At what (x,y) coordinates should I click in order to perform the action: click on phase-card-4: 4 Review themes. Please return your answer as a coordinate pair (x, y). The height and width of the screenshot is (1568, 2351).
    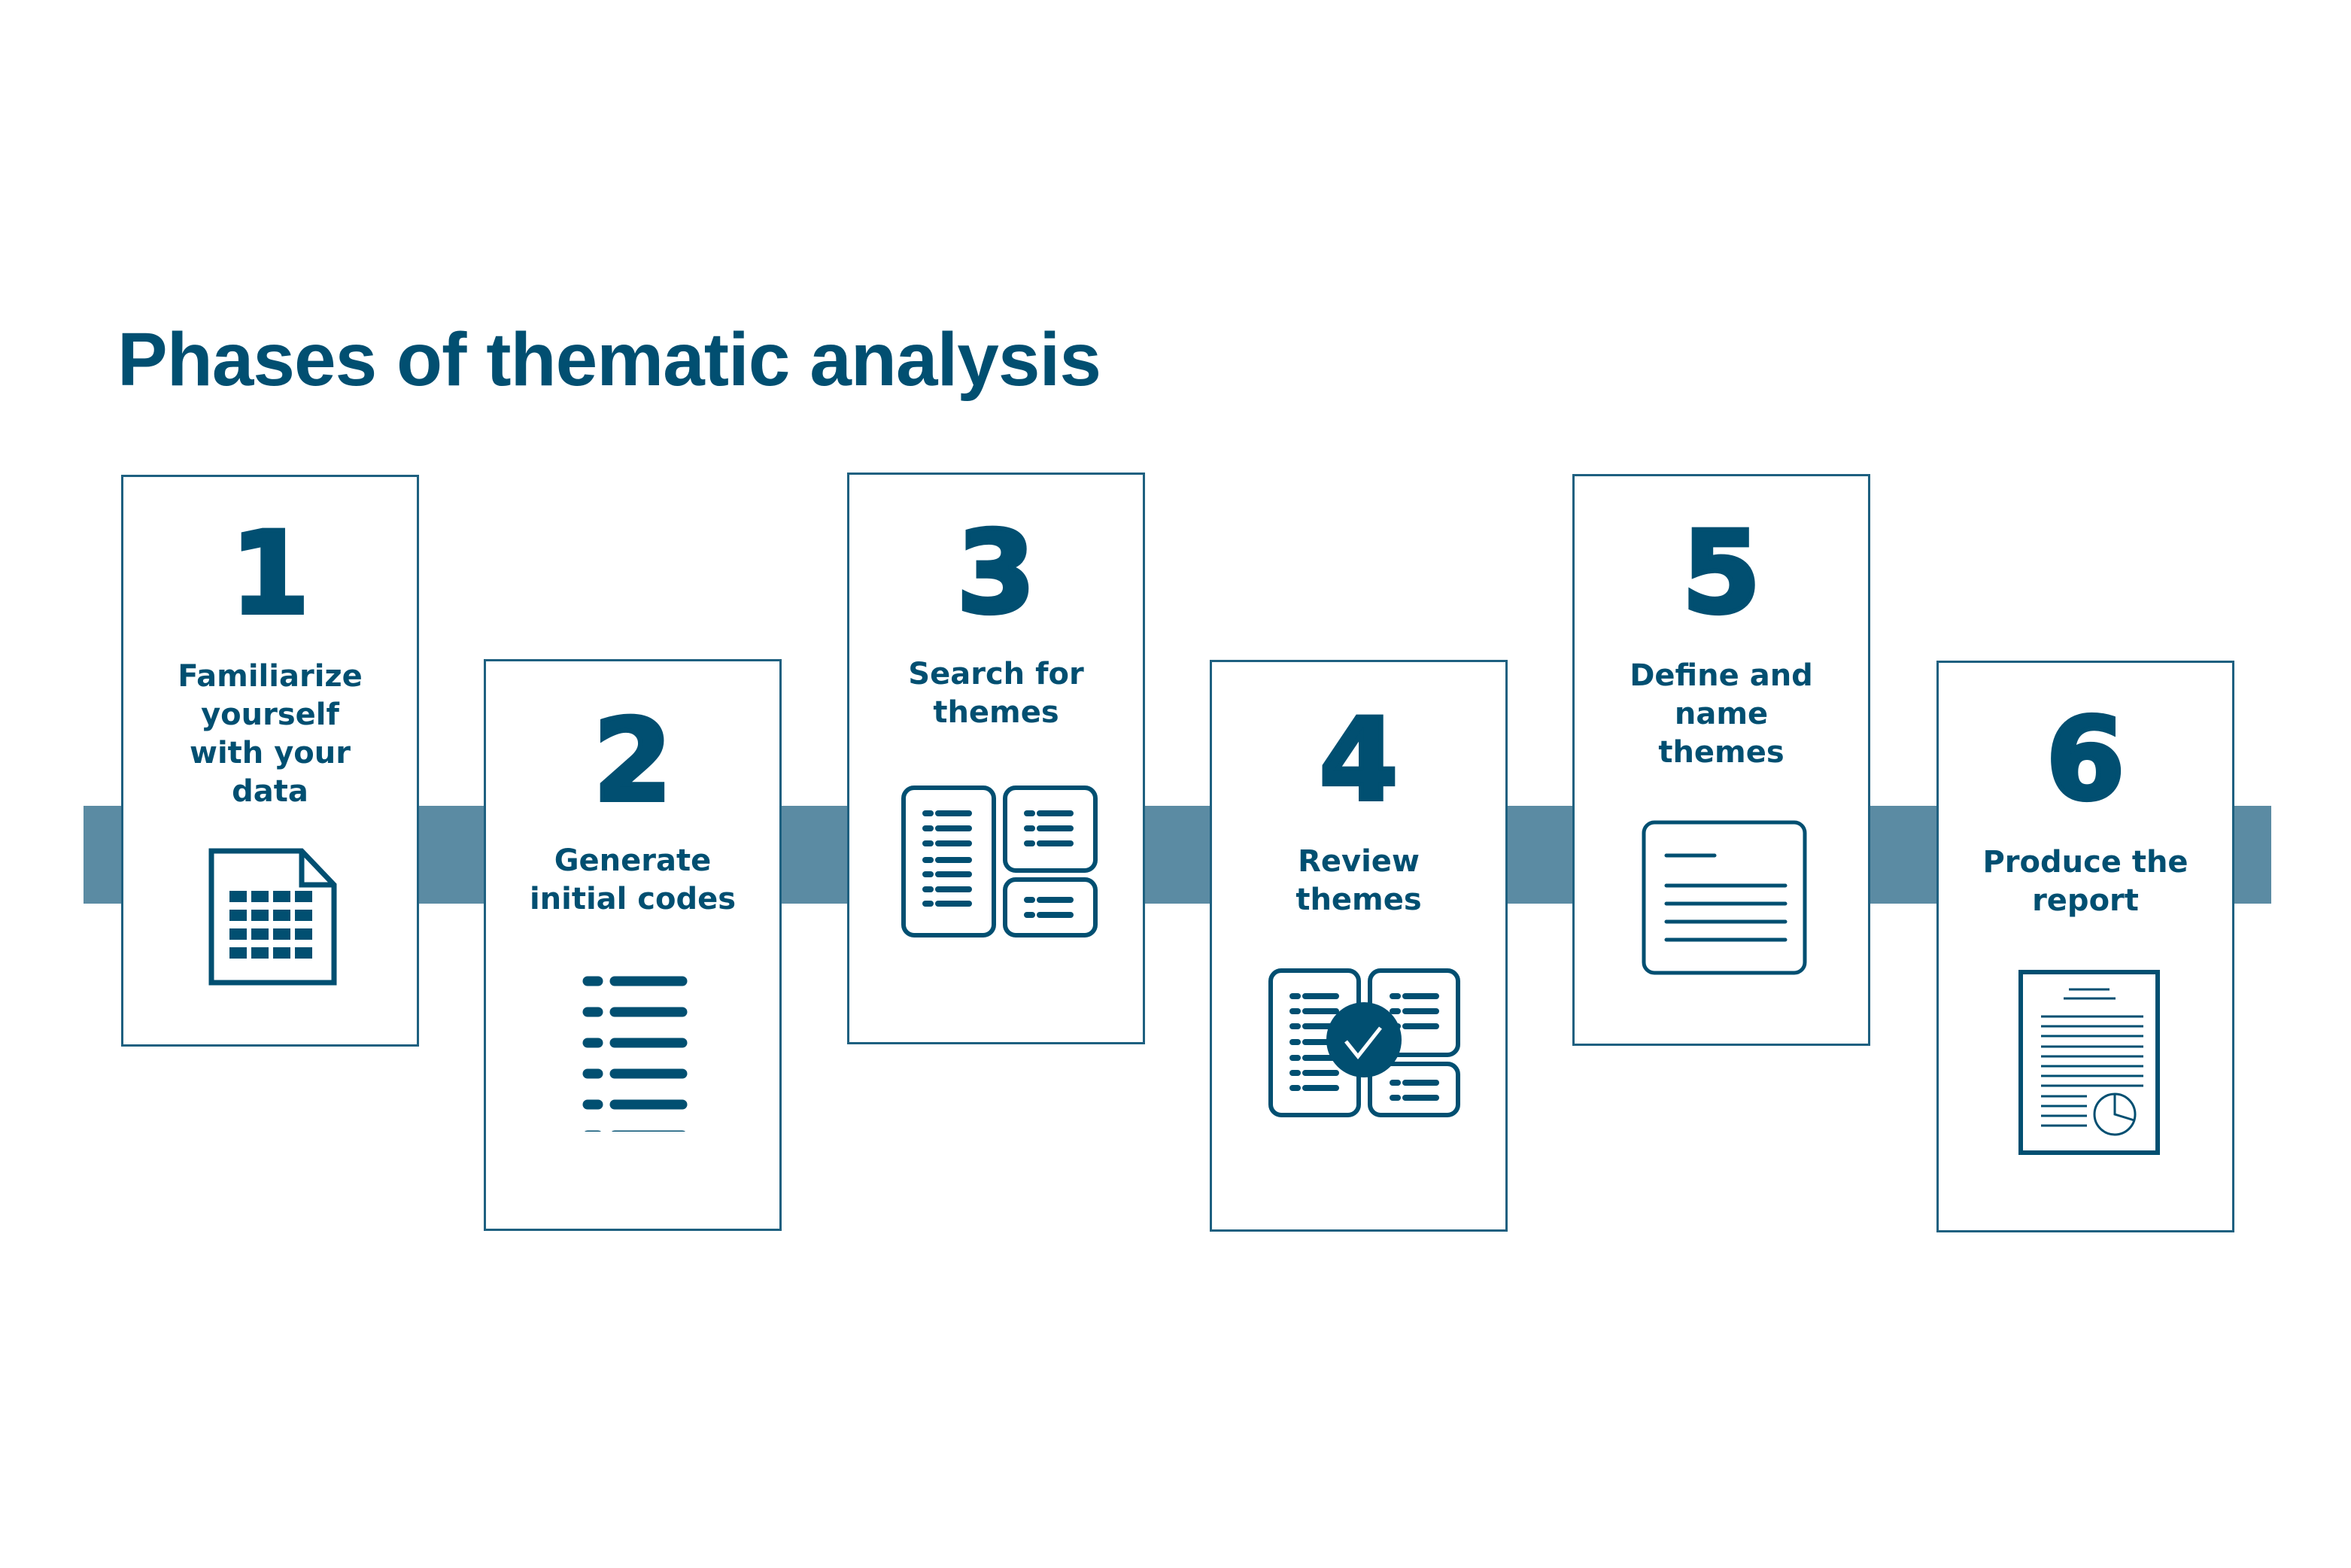
    Looking at the image, I should click on (1359, 946).